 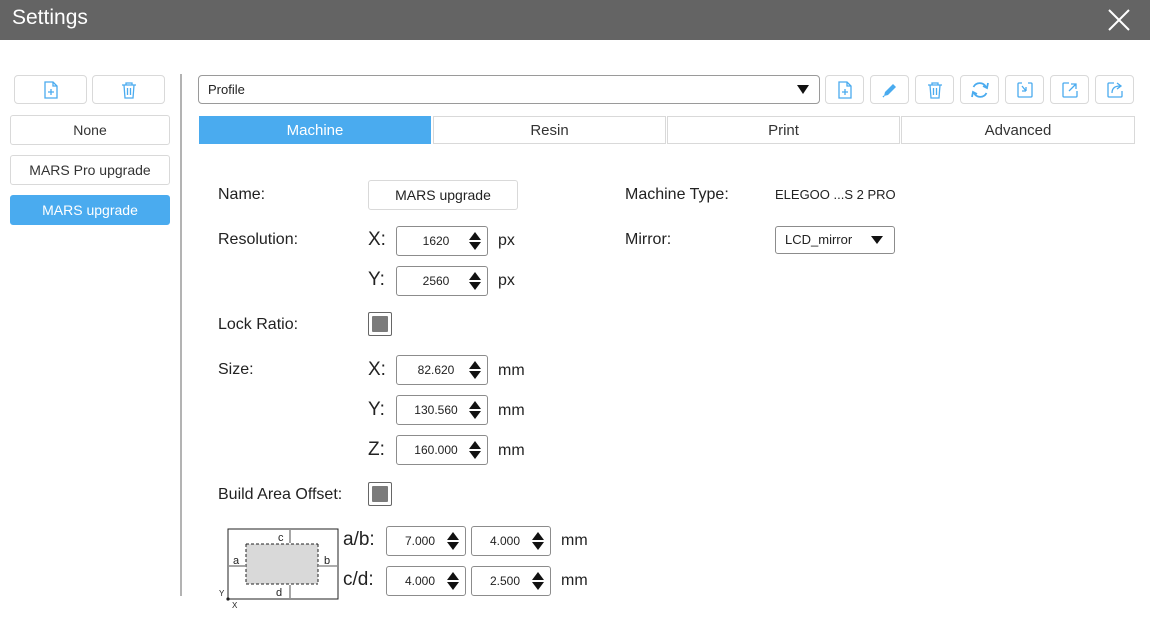 I want to click on offset-d-stepper: 2.500, so click(x=511, y=581).